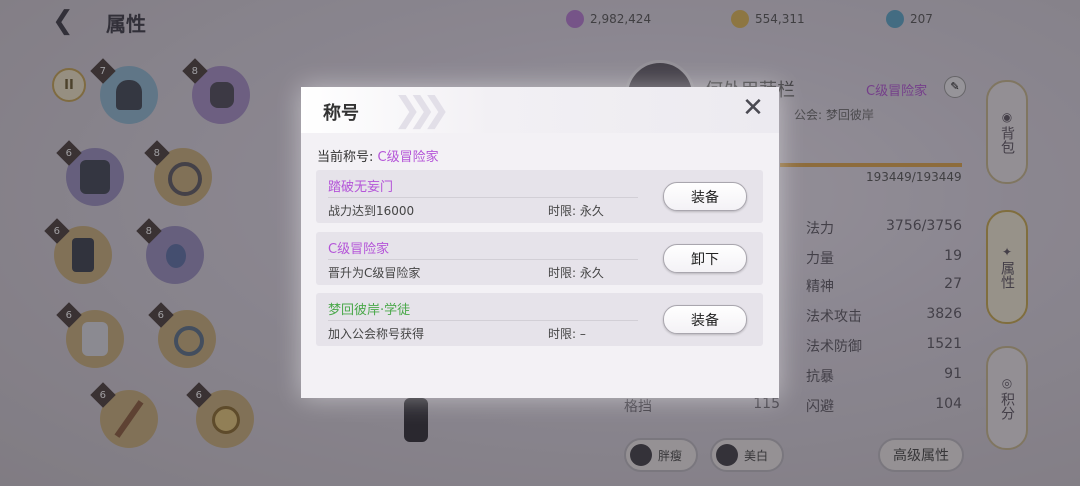 The height and width of the screenshot is (486, 1080). Describe the element at coordinates (359, 249) in the screenshot. I see `title-name: C级冒险家` at that location.